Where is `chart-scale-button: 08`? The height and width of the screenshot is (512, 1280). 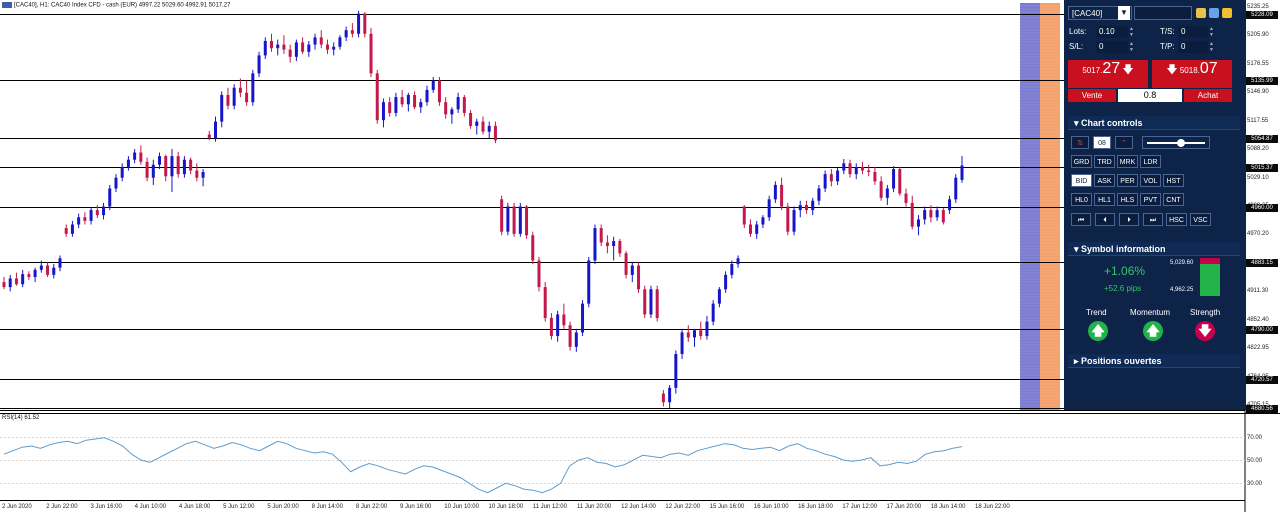 chart-scale-button: 08 is located at coordinates (1102, 142).